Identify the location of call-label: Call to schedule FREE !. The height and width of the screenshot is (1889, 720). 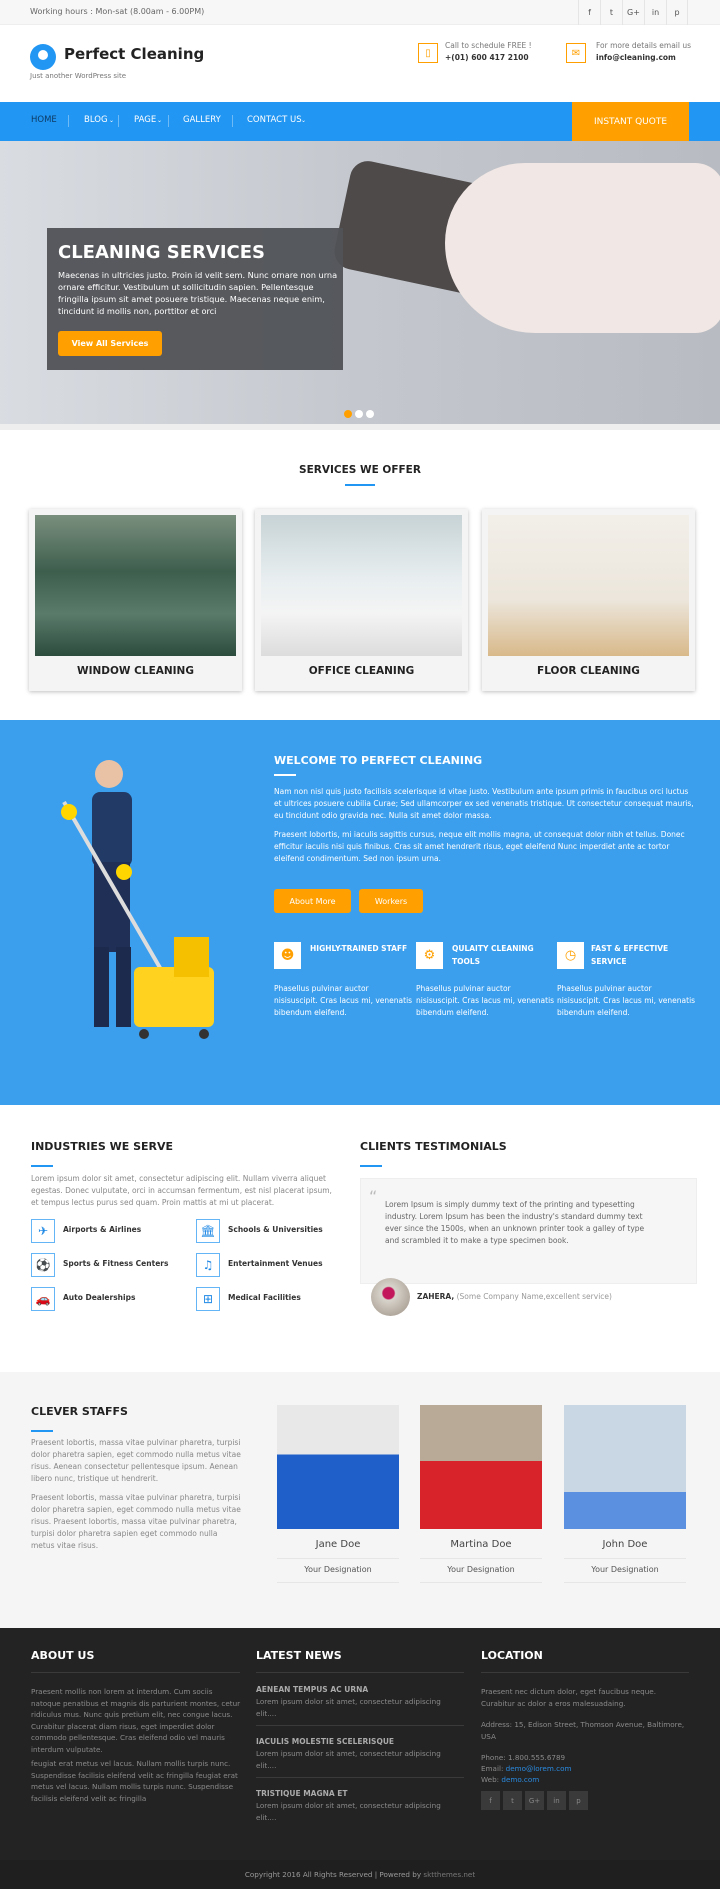
(488, 45).